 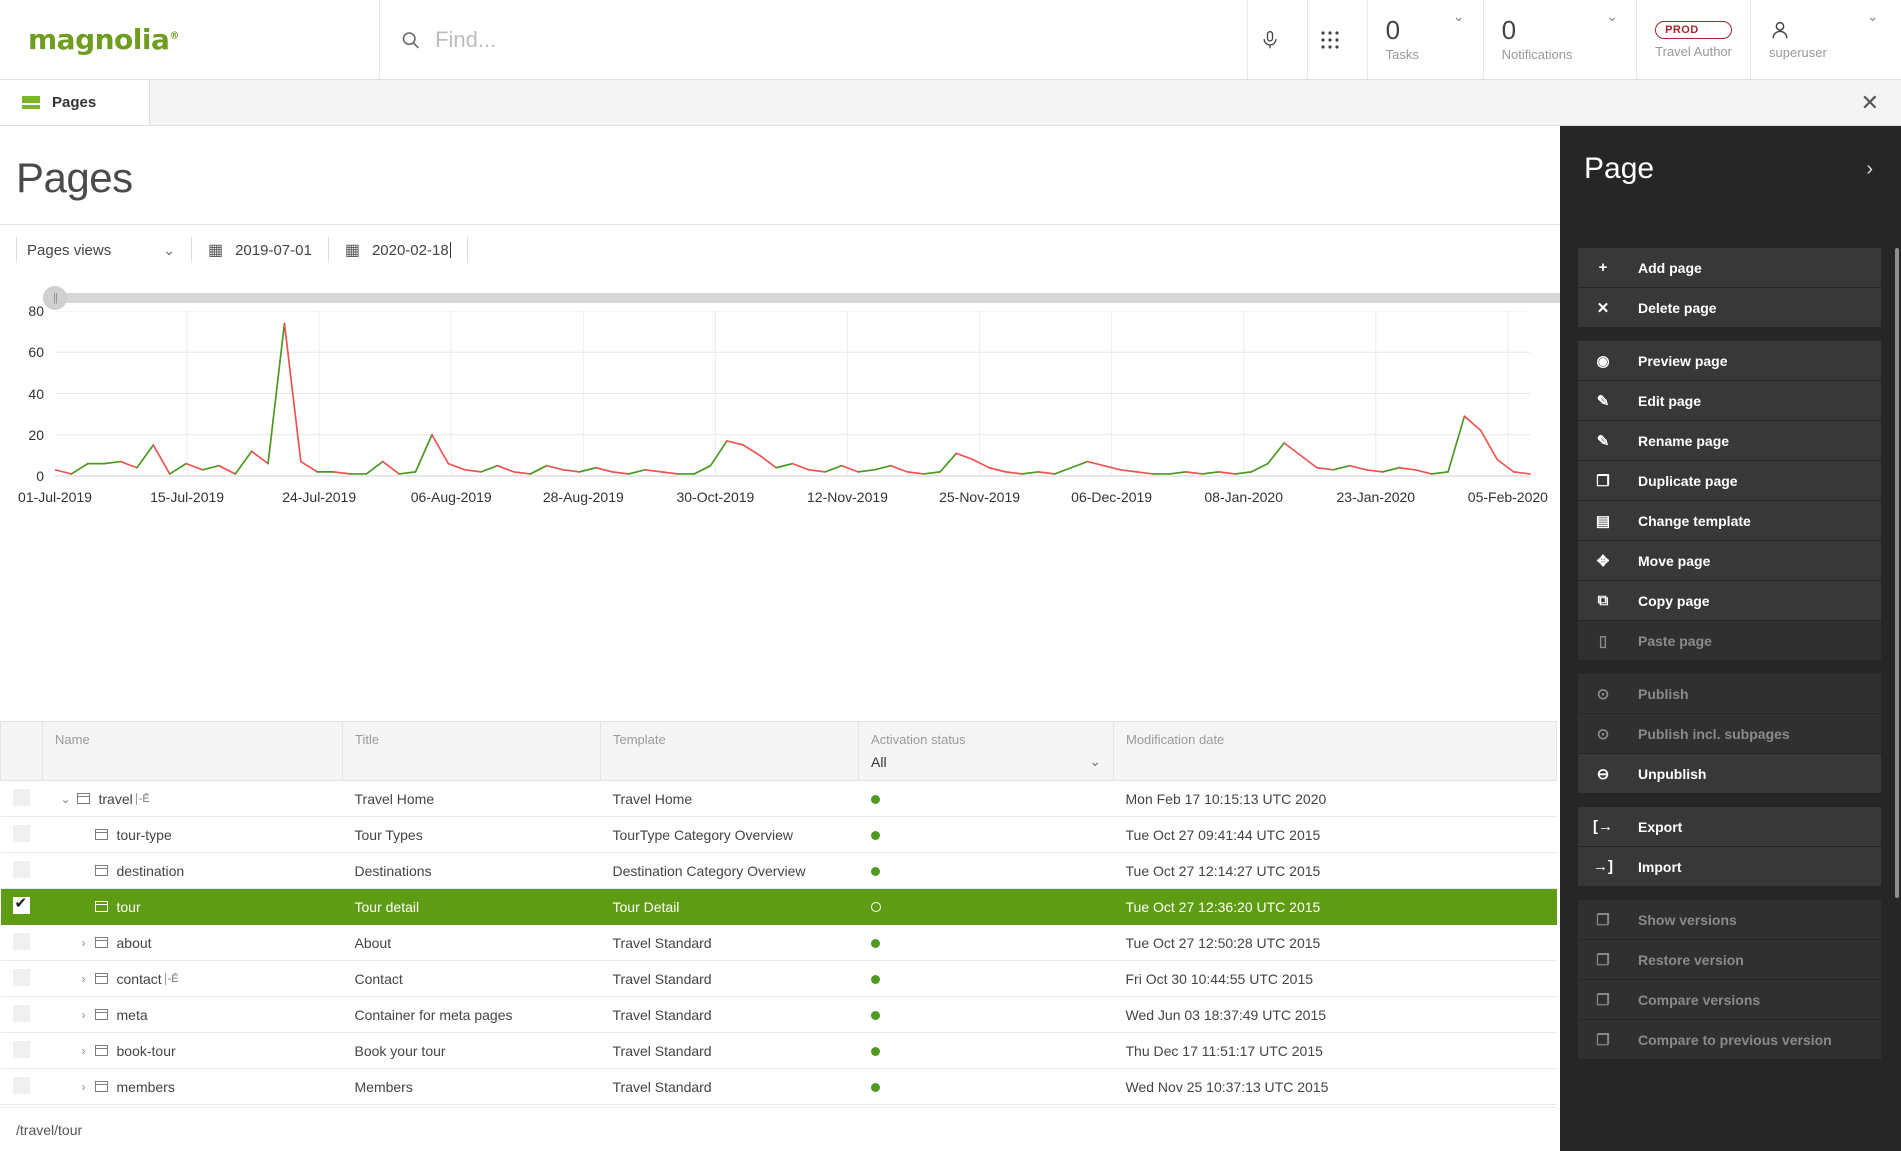 I want to click on action-move-page: ✥ Move page, so click(x=1729, y=560).